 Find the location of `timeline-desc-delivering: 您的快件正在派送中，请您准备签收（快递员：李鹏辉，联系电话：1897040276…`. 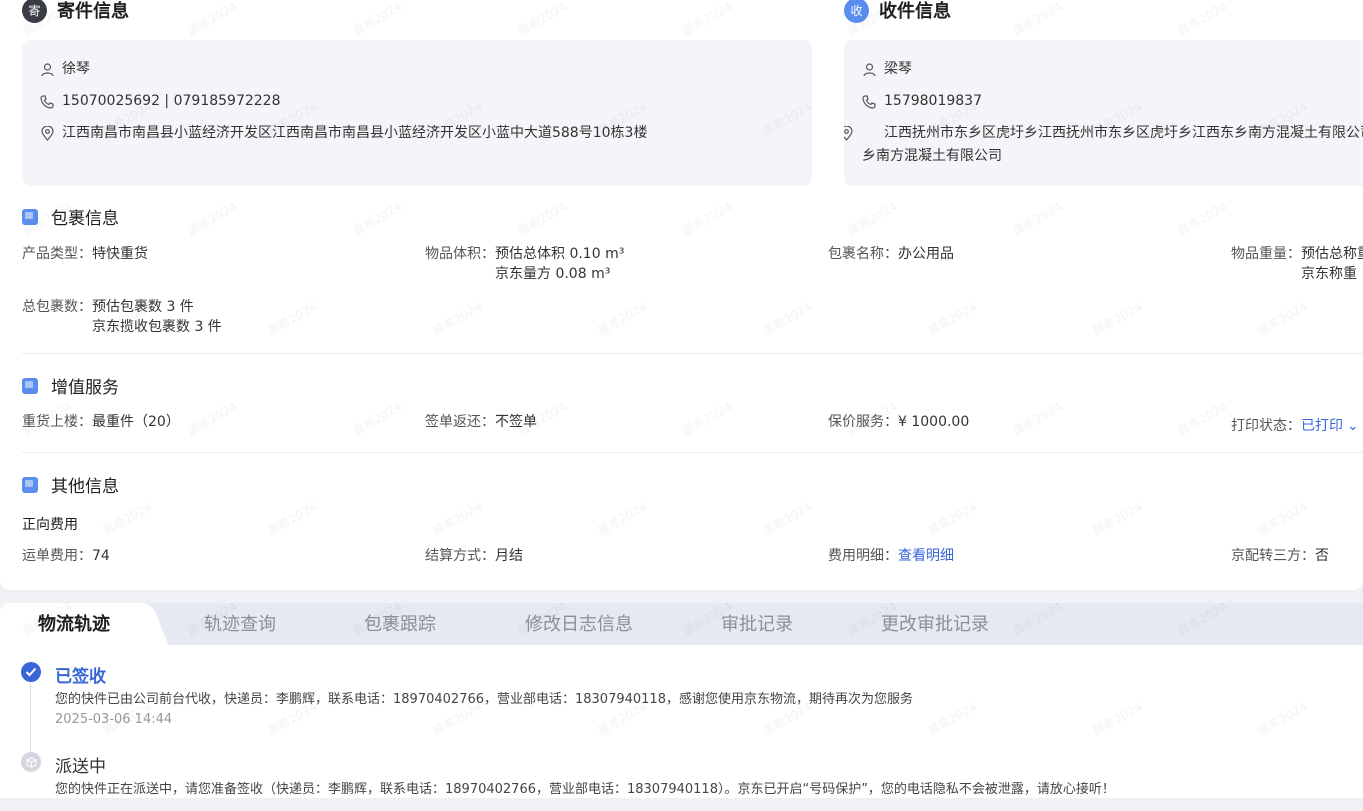

timeline-desc-delivering: 您的快件正在派送中，请您准备签收（快递员：李鹏辉，联系电话：1897040276… is located at coordinates (585, 789).